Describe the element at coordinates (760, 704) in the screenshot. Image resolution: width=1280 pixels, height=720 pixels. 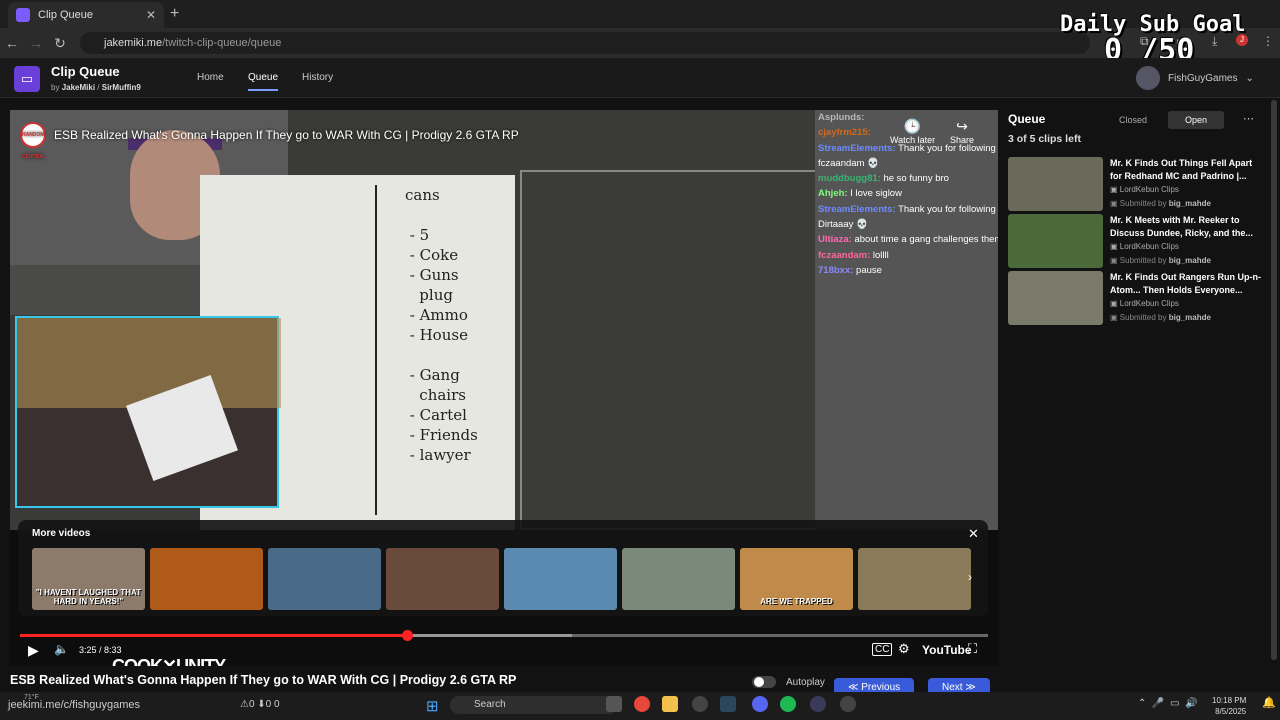
I see `discord-icon` at that location.